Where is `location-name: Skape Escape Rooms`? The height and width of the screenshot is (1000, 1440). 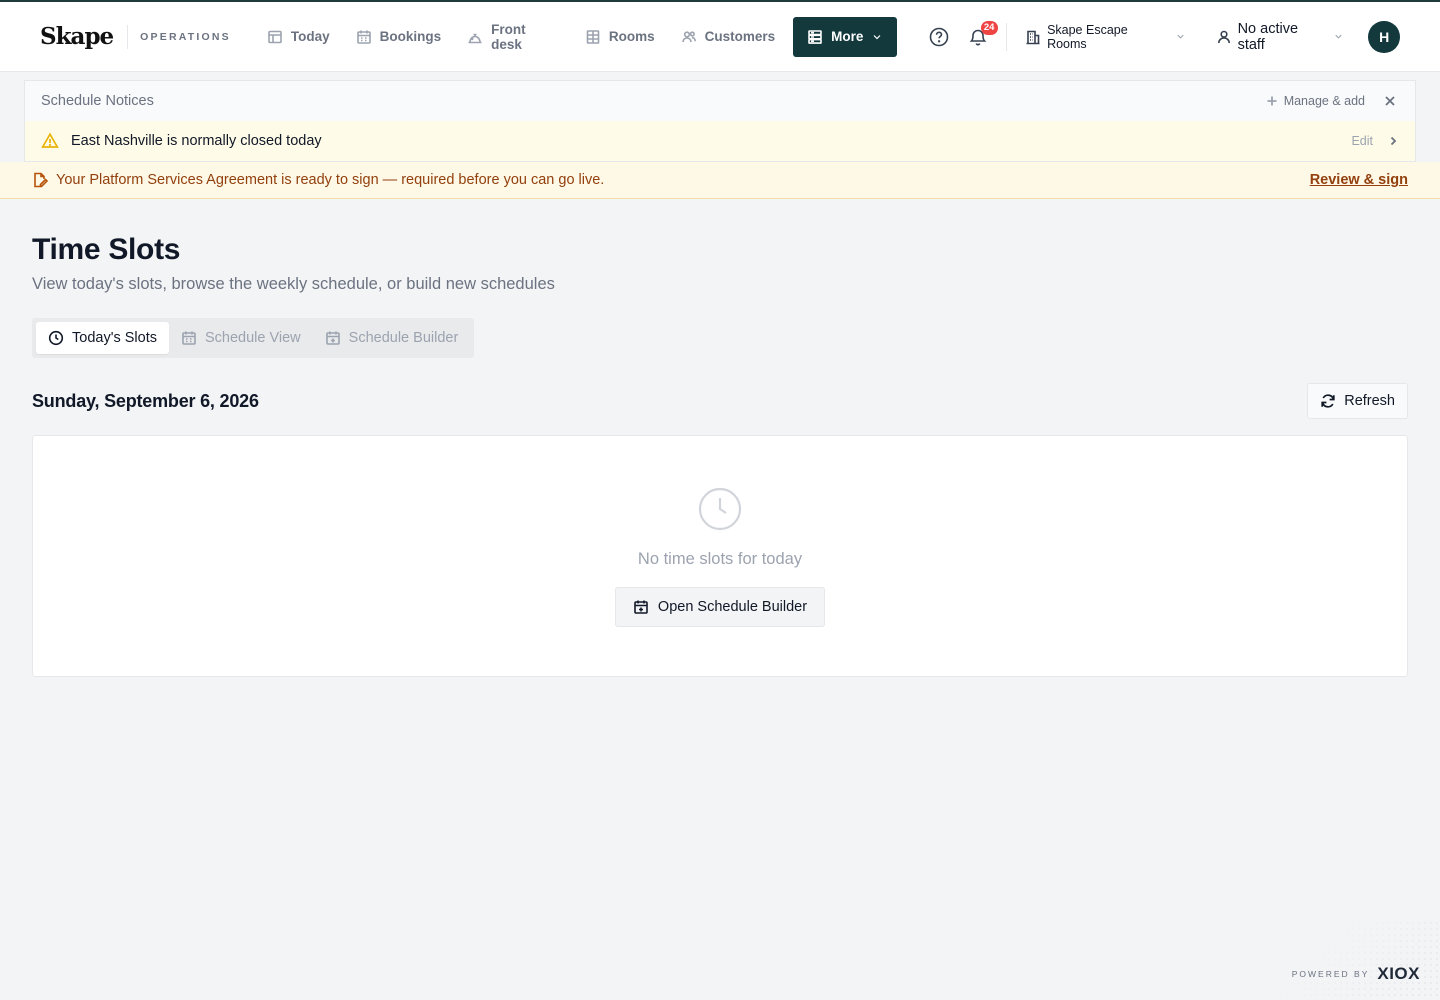
location-name: Skape Escape Rooms is located at coordinates (1087, 36).